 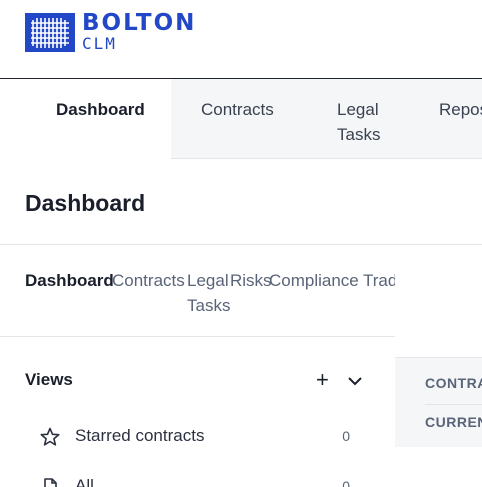 I want to click on add-view-icon: +, so click(x=325, y=380).